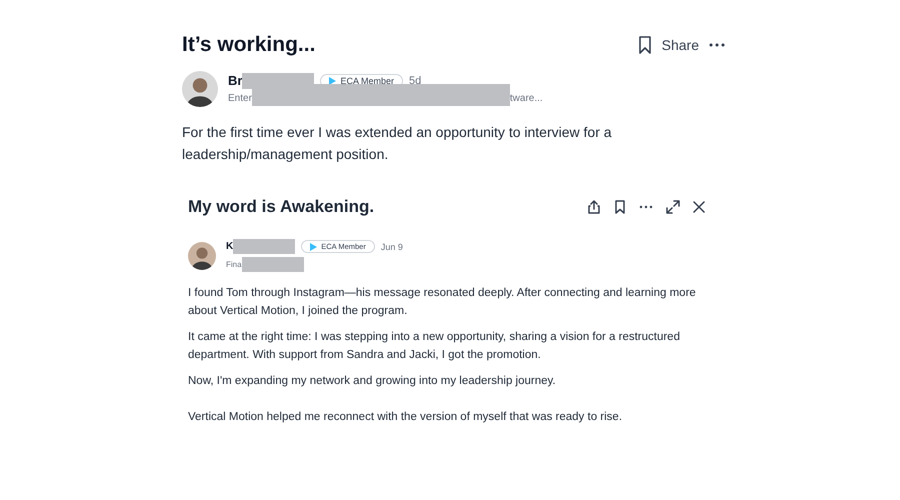 Image resolution: width=900 pixels, height=500 pixels. I want to click on card-paragraph: Vertical Motion helped me reconnect with the version of myself that was ready to rise., so click(406, 417).